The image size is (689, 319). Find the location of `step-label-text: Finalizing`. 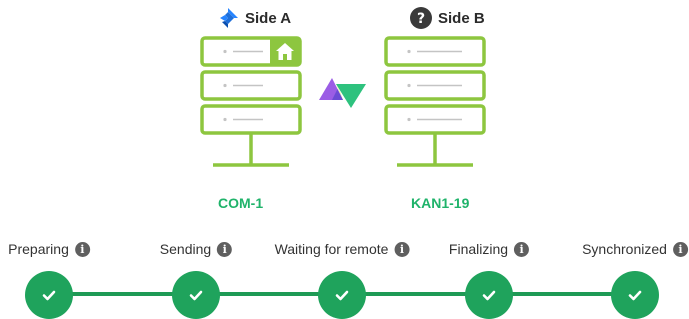

step-label-text: Finalizing is located at coordinates (478, 249).